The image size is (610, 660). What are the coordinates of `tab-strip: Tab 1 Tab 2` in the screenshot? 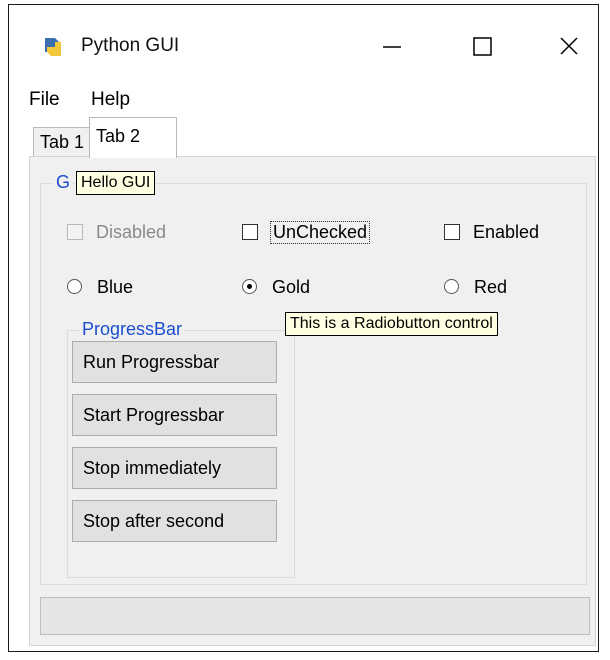 It's located at (313, 137).